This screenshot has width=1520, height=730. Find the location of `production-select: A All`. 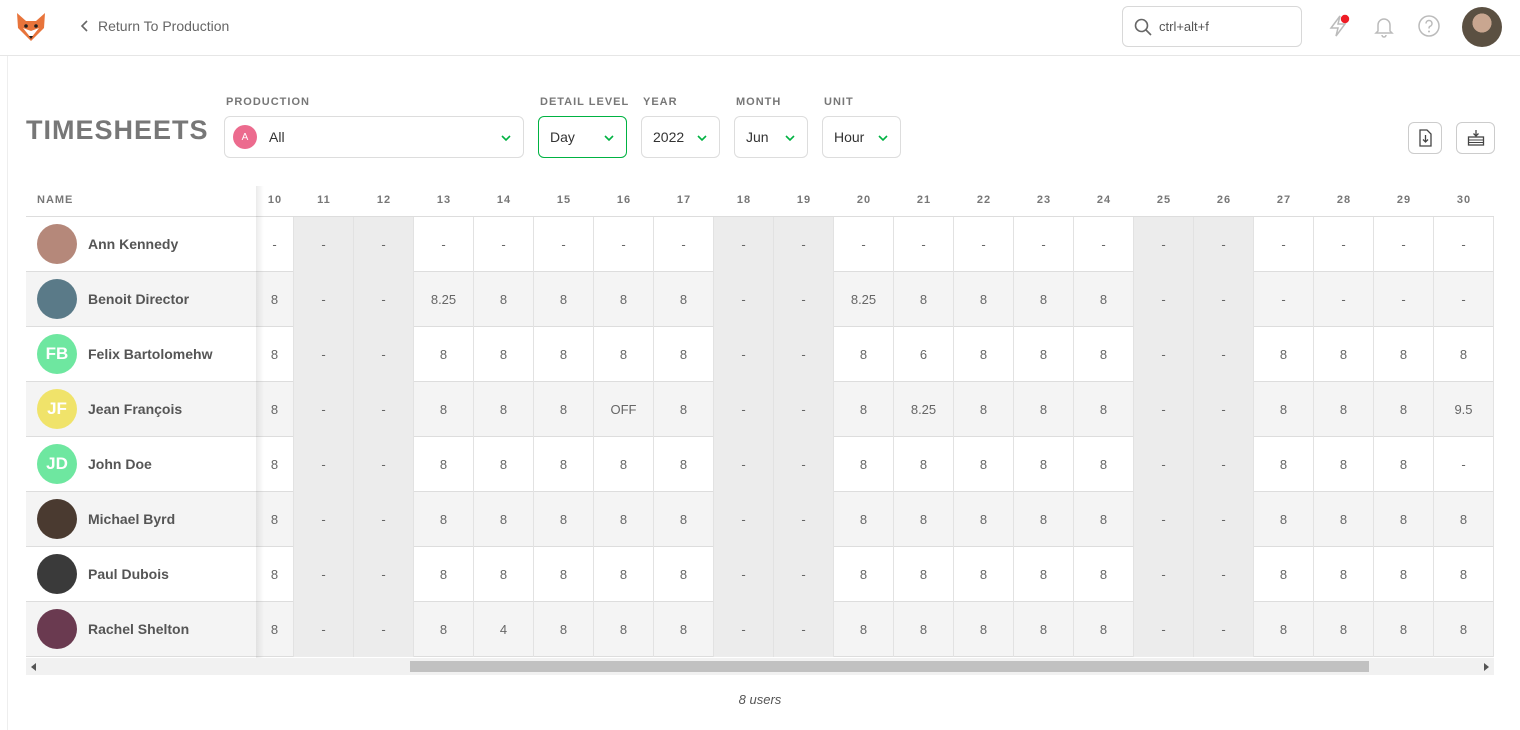

production-select: A All is located at coordinates (374, 137).